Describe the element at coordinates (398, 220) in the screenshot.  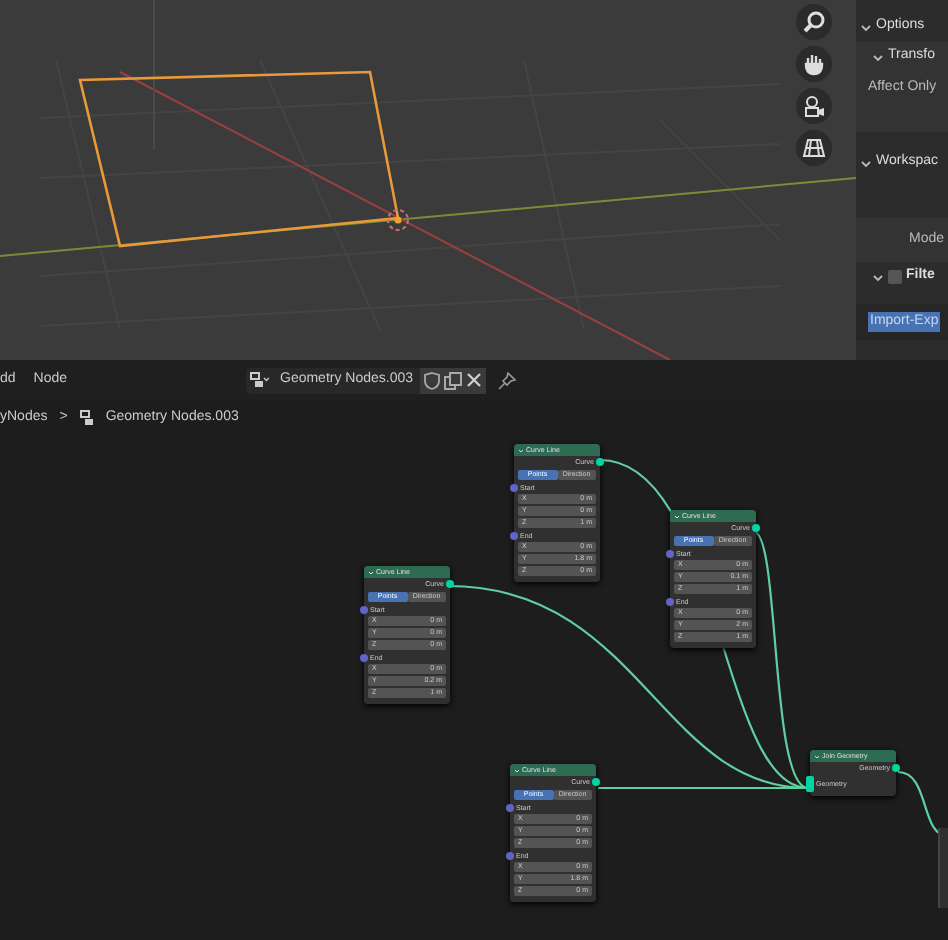
I see `origin-marker-icon` at that location.